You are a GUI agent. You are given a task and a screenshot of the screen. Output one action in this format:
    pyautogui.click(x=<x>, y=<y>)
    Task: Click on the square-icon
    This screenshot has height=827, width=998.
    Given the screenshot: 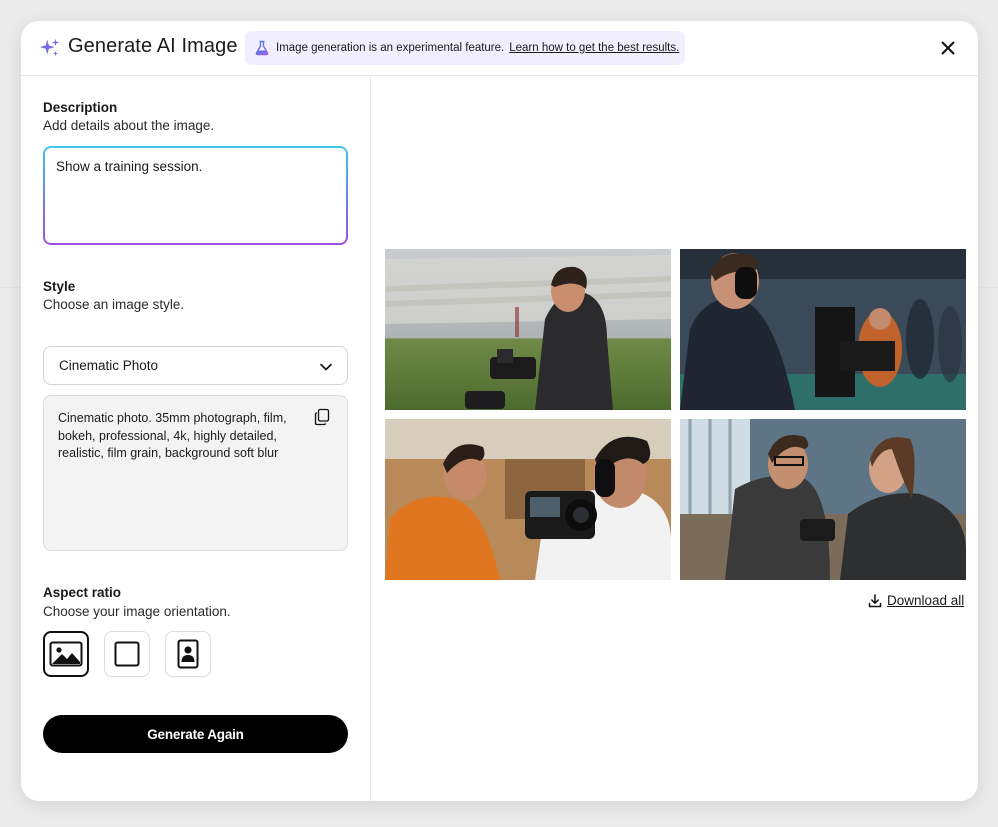 What is the action you would take?
    pyautogui.click(x=127, y=654)
    